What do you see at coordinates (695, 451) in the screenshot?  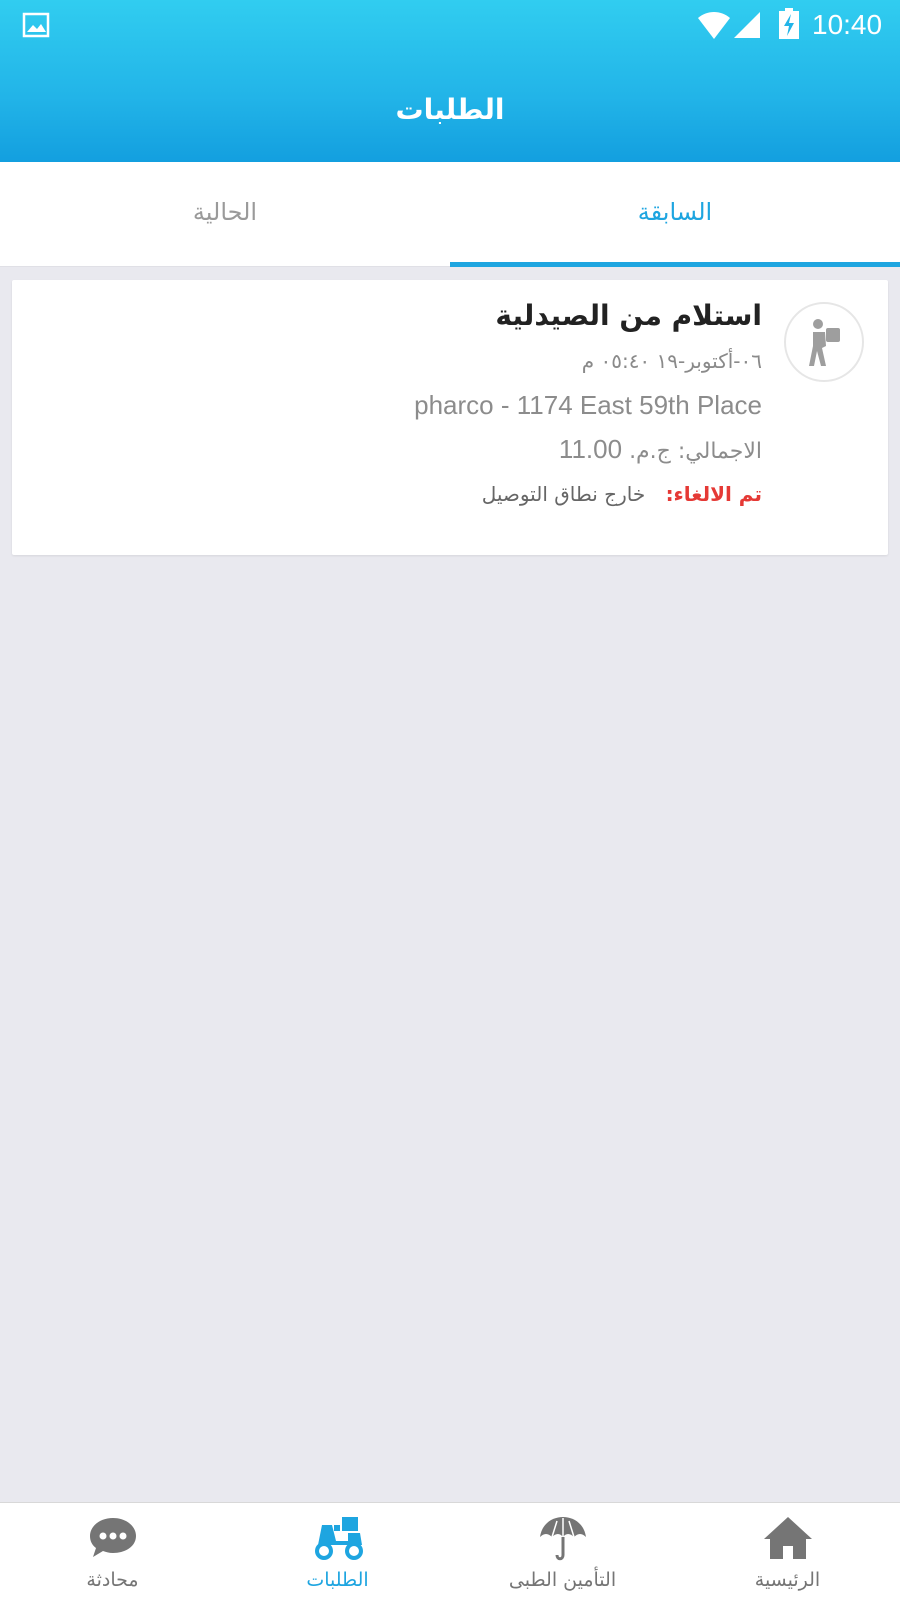 I see `order-total-label: الاجمالي: ج.م.` at bounding box center [695, 451].